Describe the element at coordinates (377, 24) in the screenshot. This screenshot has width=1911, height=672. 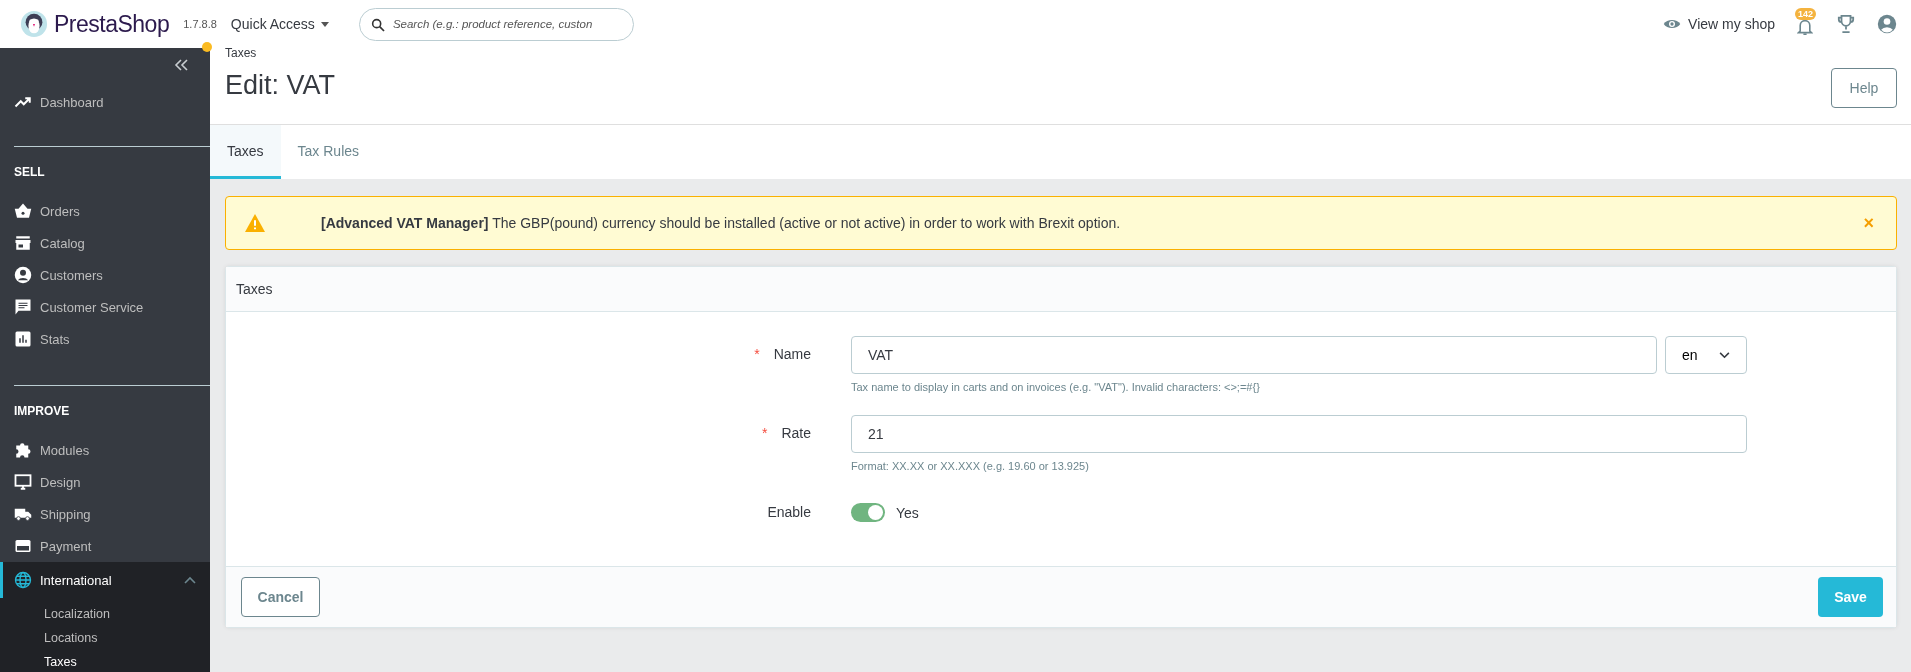
I see `search-icon` at that location.